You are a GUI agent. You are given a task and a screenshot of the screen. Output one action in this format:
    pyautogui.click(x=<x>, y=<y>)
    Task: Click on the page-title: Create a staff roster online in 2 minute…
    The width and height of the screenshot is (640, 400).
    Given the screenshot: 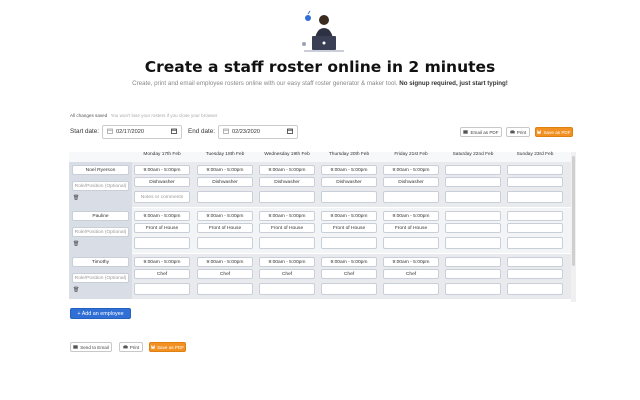 What is the action you would take?
    pyautogui.click(x=320, y=67)
    